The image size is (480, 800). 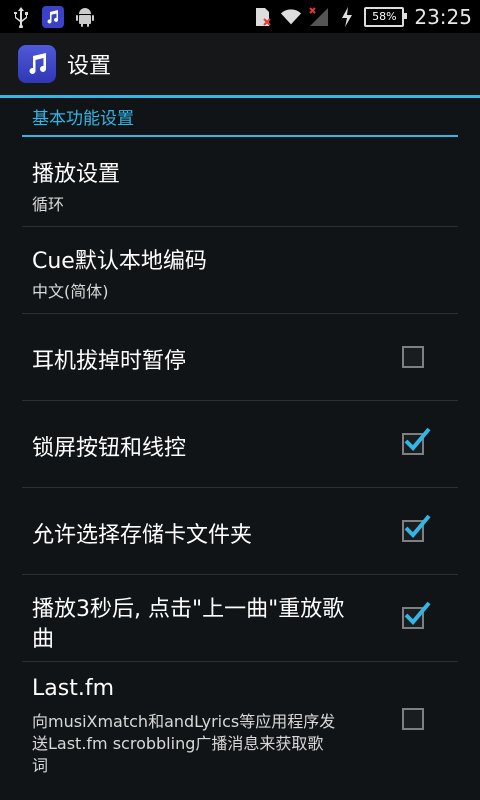 What do you see at coordinates (240, 357) in the screenshot?
I see `setting-headset-pause: 耳机拔掉时暂停` at bounding box center [240, 357].